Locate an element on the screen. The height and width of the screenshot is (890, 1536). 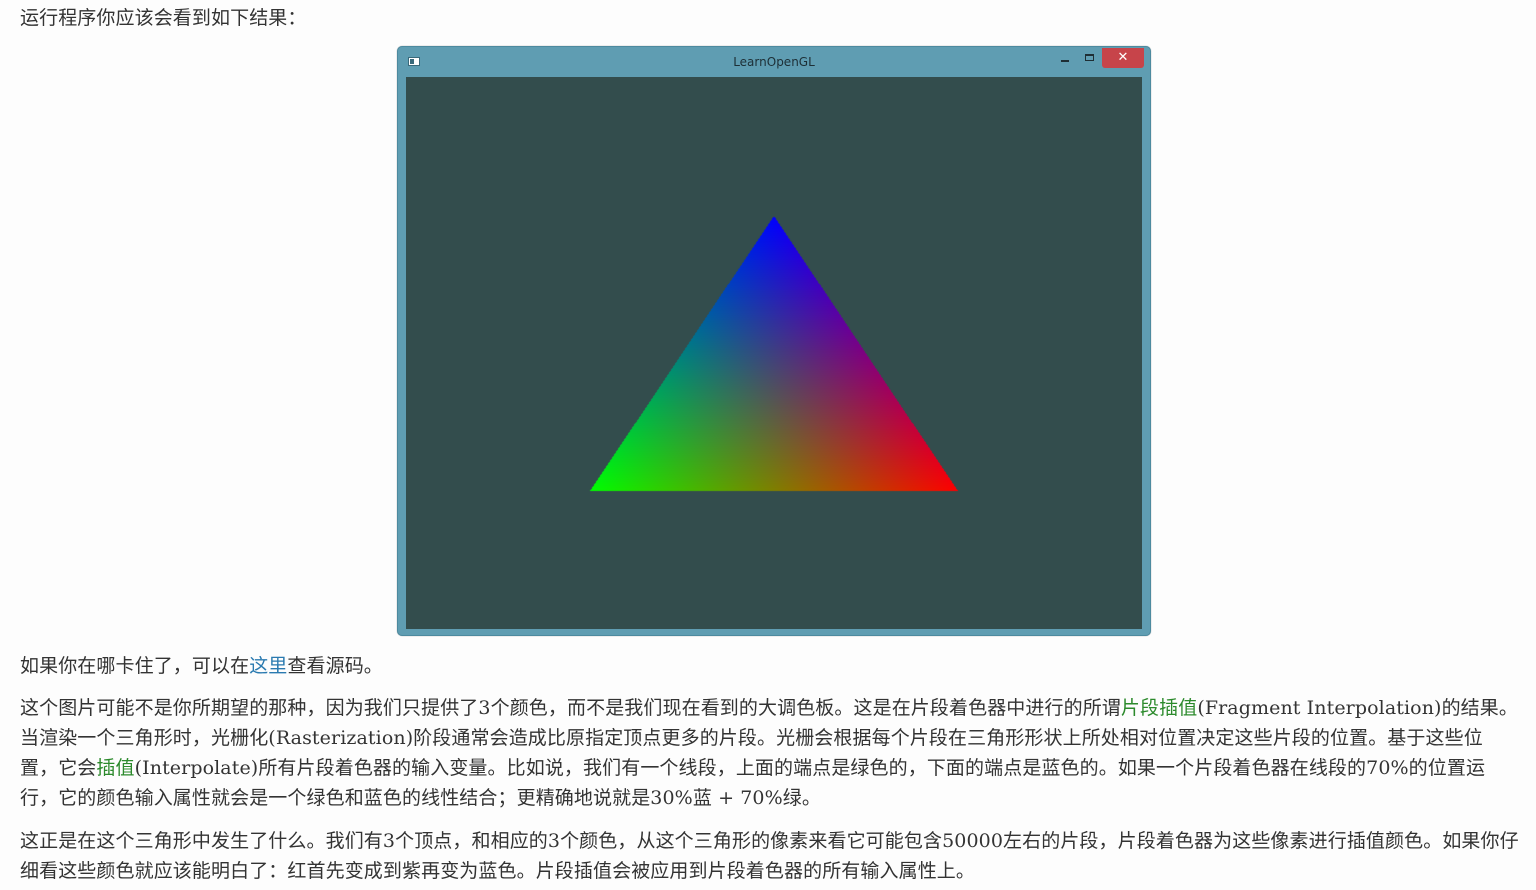
minimize-icon is located at coordinates (1065, 61).